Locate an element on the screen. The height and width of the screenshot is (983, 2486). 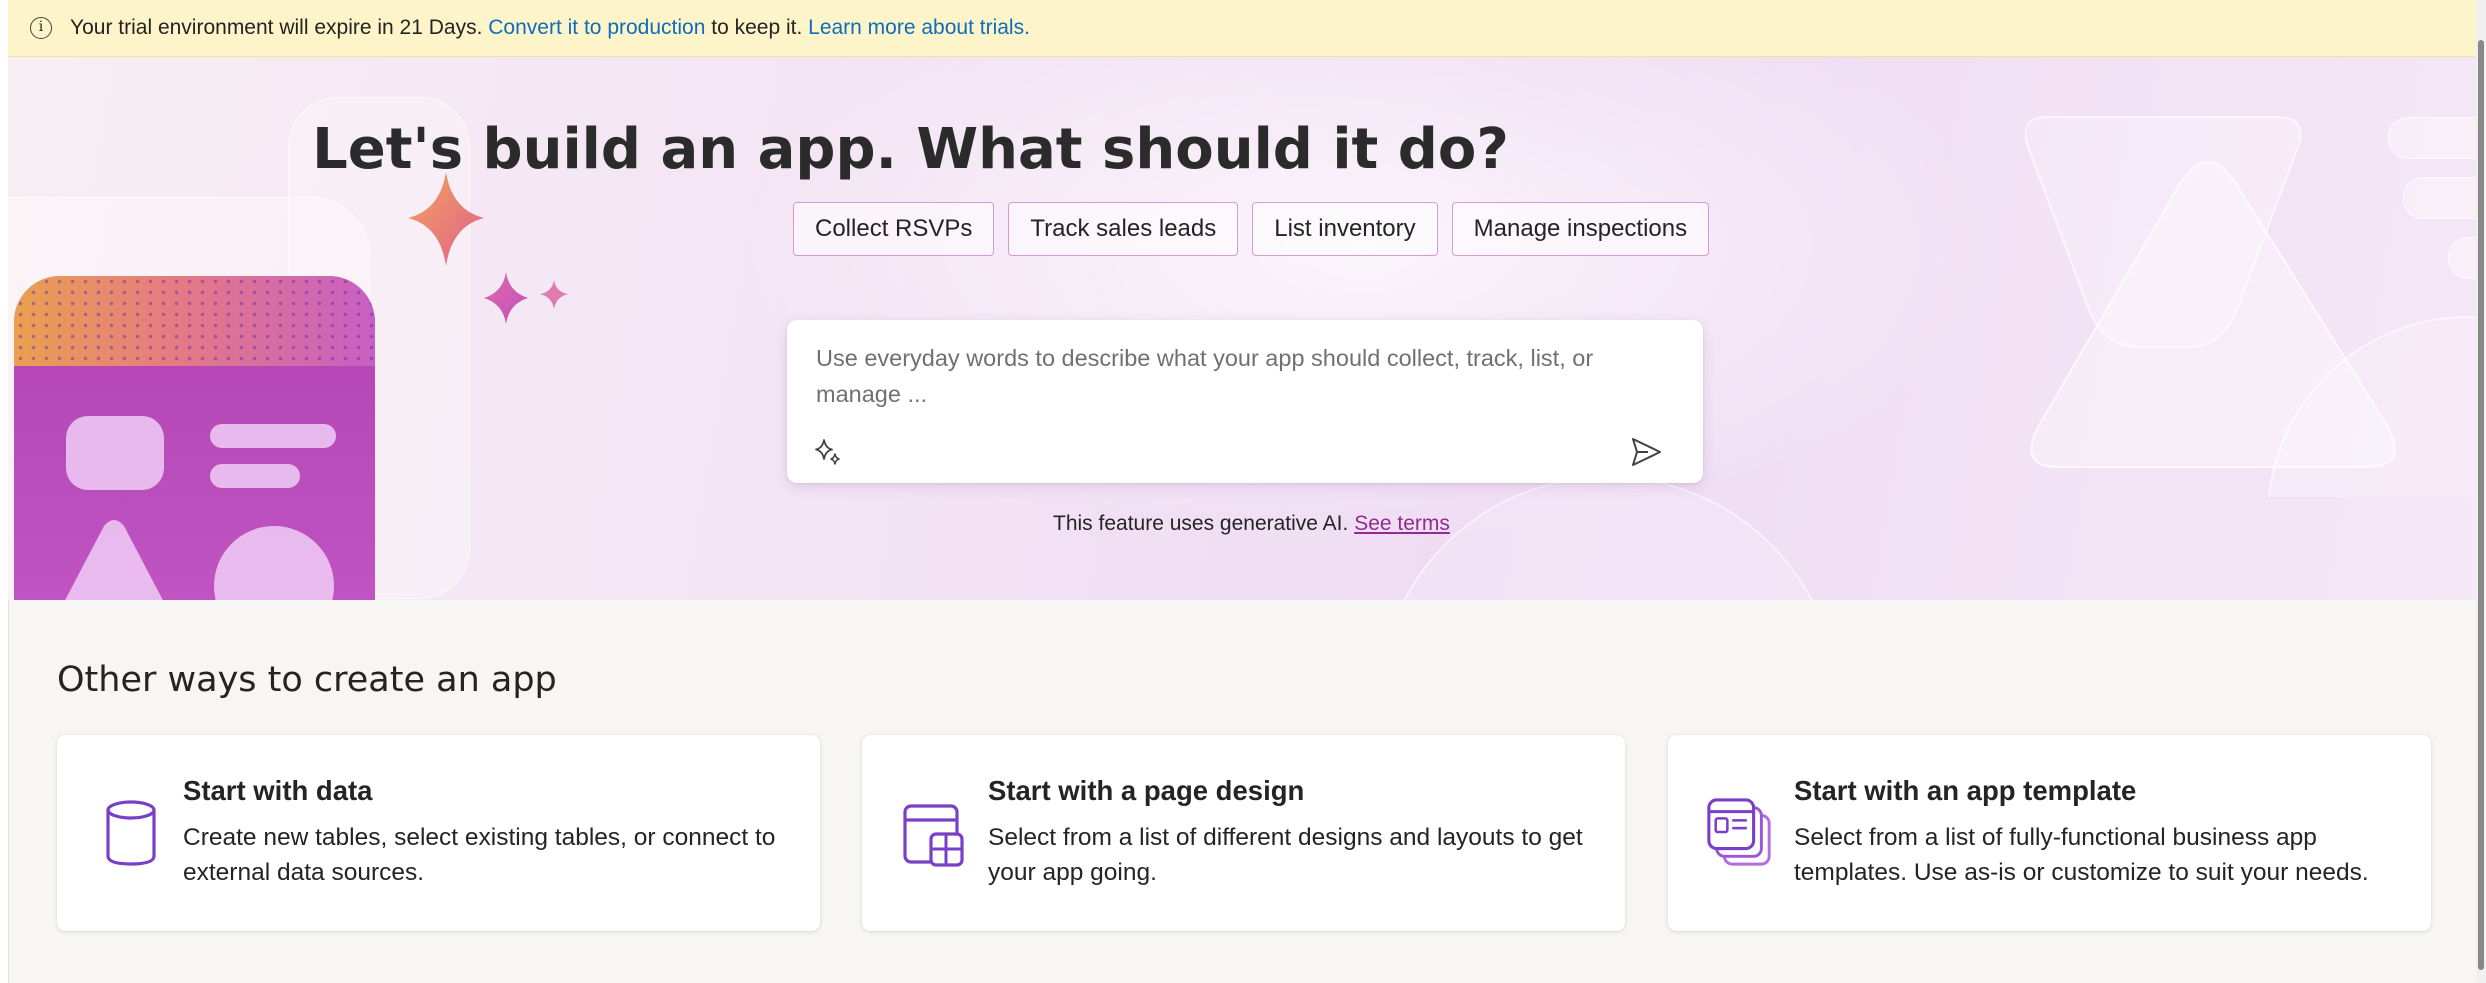
banner-text-middle: to keep it. is located at coordinates (757, 27).